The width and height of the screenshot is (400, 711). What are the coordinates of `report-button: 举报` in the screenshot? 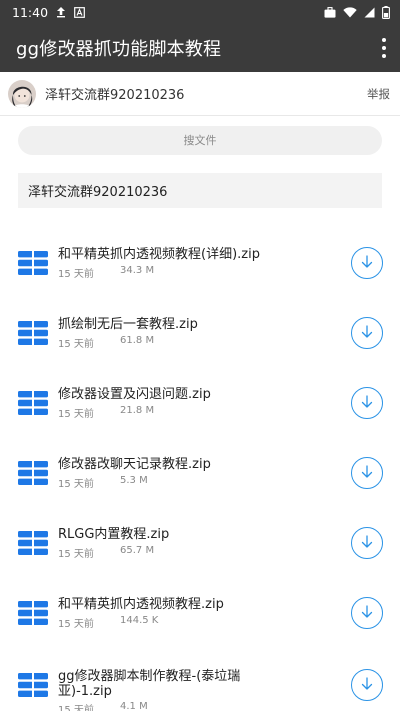 It's located at (378, 94).